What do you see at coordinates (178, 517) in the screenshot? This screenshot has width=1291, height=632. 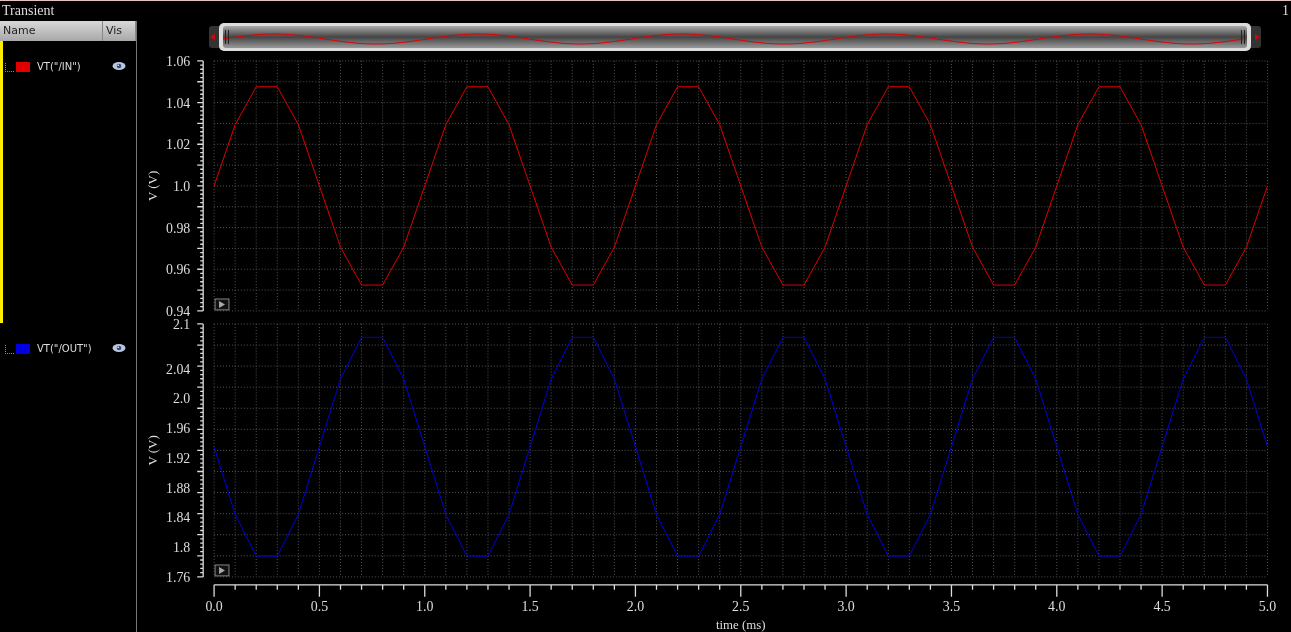 I see `y-tick-label: 1.84` at bounding box center [178, 517].